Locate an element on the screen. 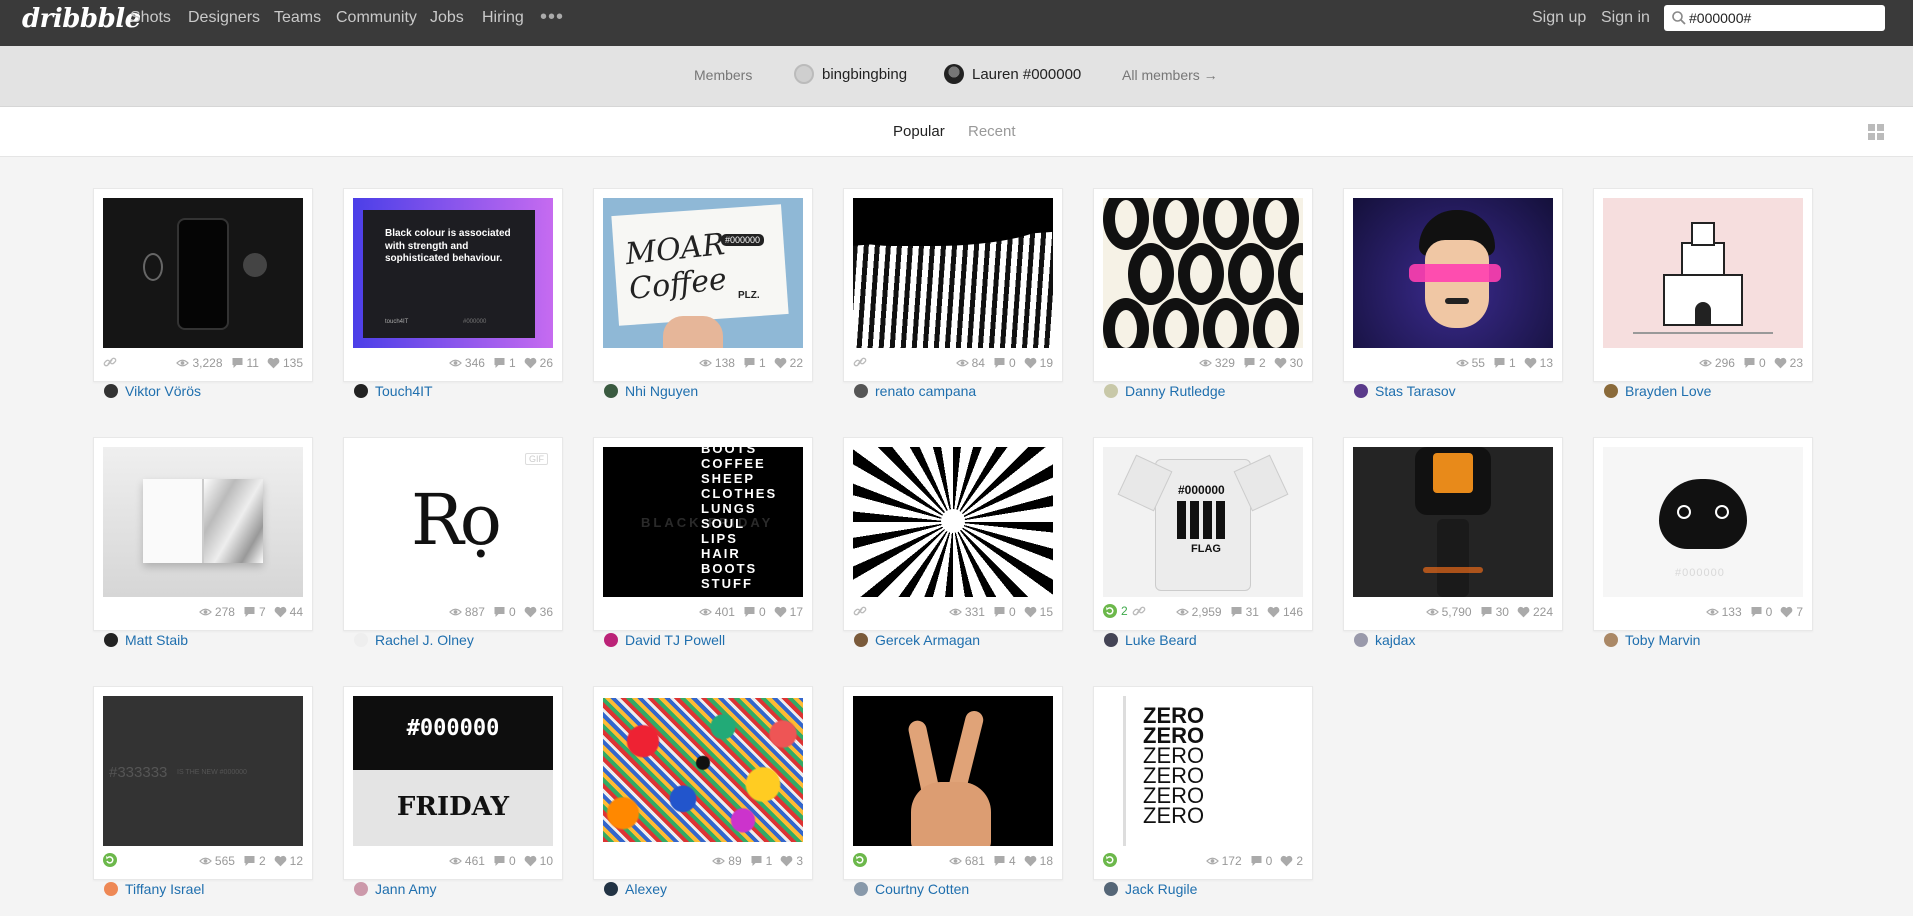  shot-card: 3,228 11 135 is located at coordinates (203, 285).